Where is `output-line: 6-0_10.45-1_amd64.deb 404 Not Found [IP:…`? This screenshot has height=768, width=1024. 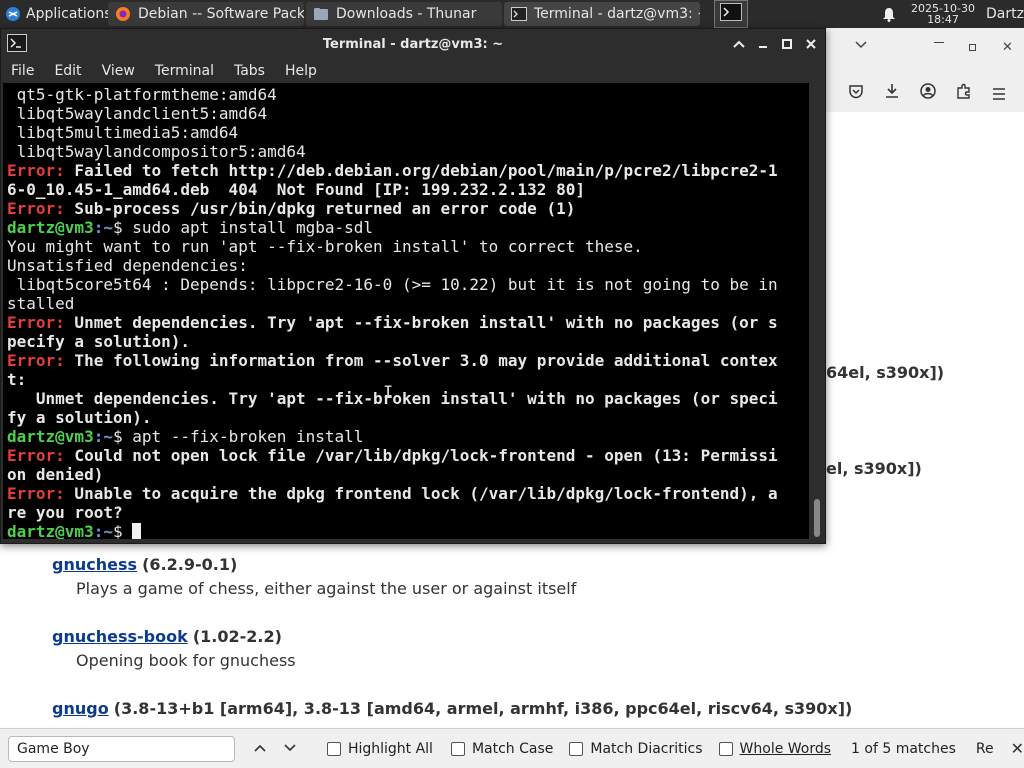
output-line: 6-0_10.45-1_amd64.deb 404 Not Found [IP:… is located at coordinates (296, 189).